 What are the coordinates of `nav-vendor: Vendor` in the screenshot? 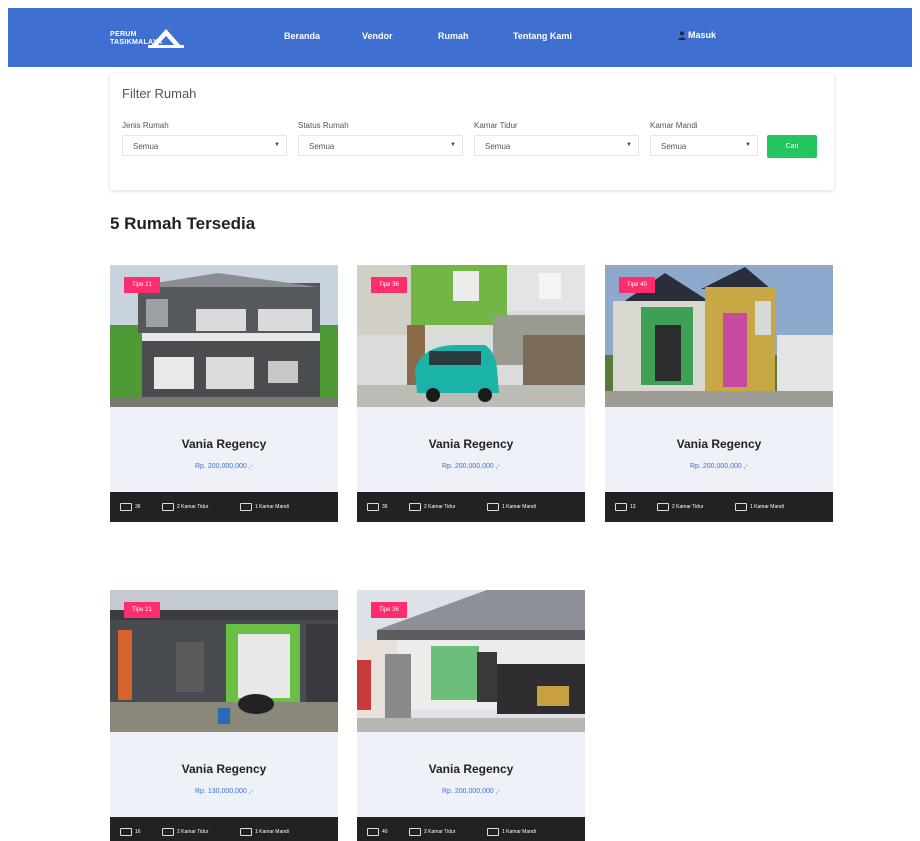 It's located at (377, 36).